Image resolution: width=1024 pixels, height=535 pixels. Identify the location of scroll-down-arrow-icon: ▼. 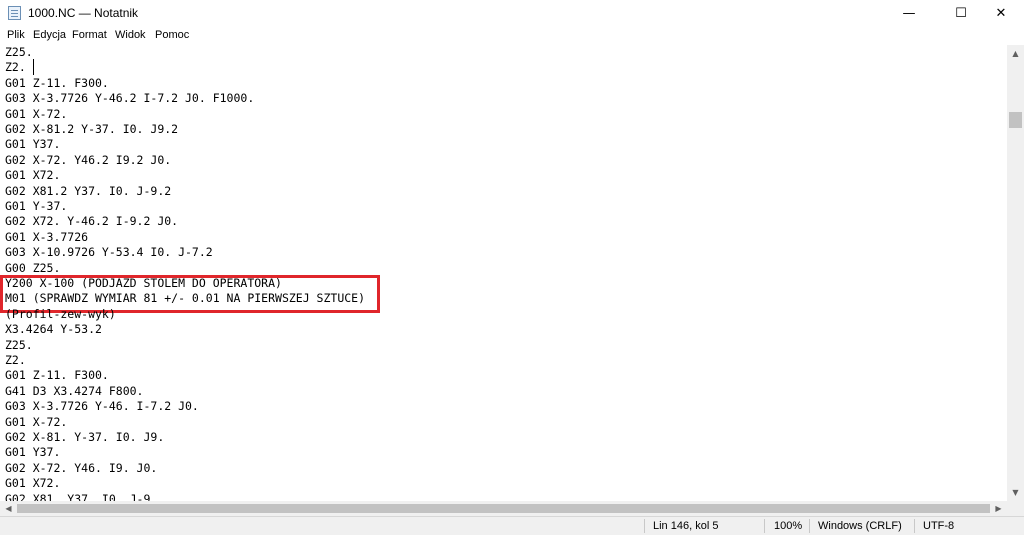
(1015, 492).